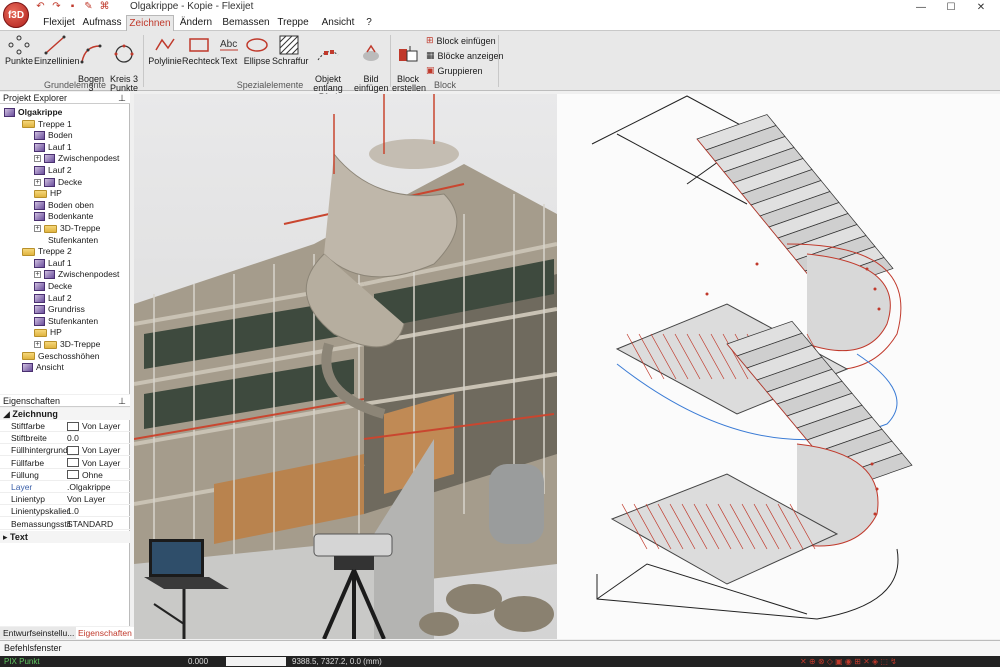 The image size is (1000, 667). I want to click on tab-ansicht: Ansicht, so click(338, 23).